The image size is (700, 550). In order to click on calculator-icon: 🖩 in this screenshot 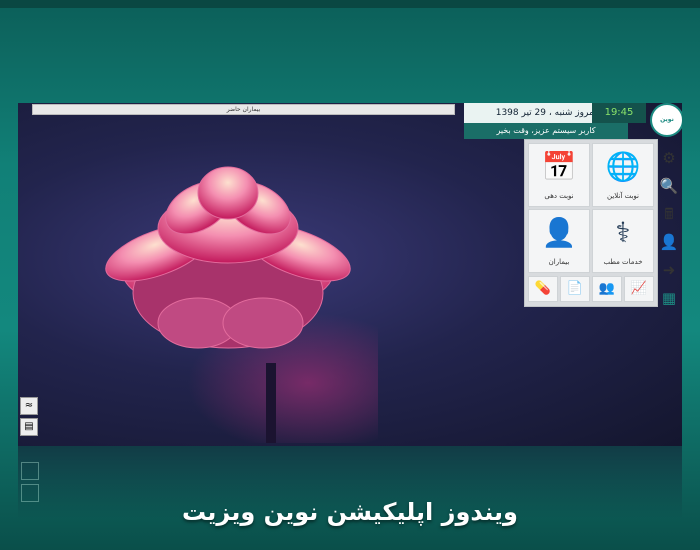, I will do `click(669, 214)`.